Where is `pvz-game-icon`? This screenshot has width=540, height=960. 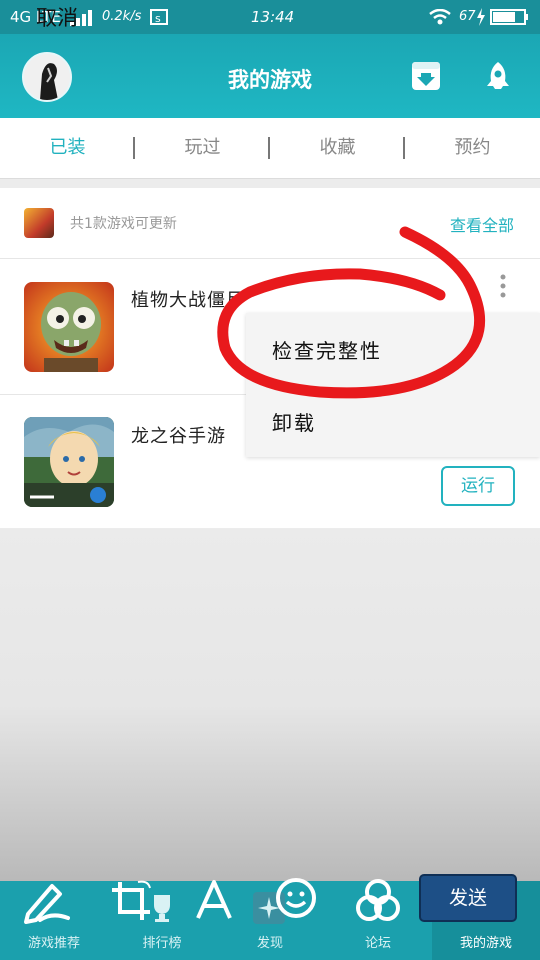
pvz-game-icon is located at coordinates (69, 327).